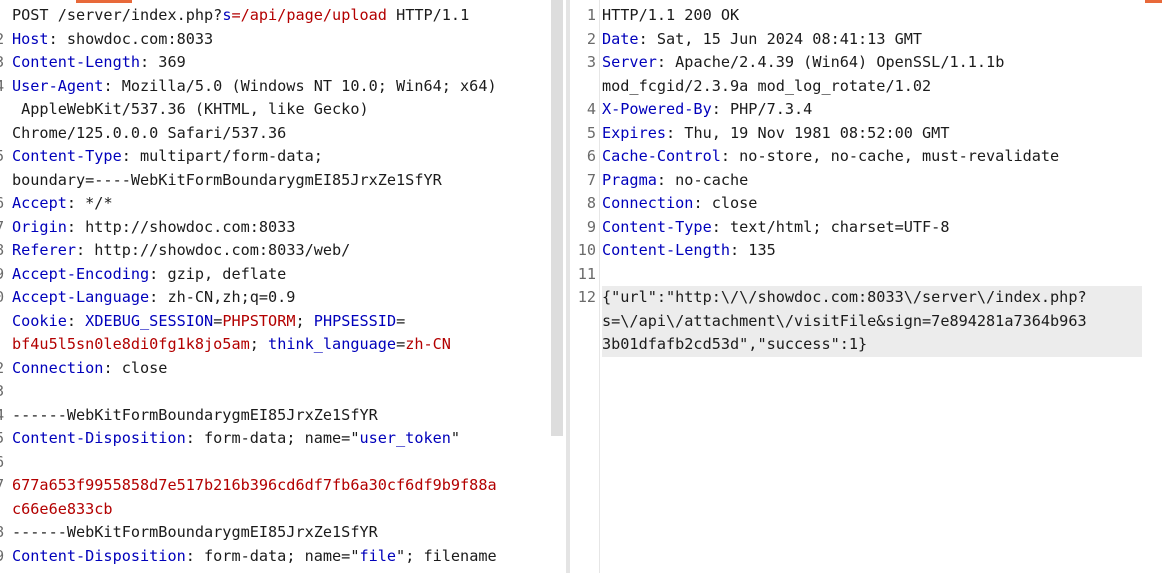 This screenshot has width=1162, height=573. Describe the element at coordinates (81, 297) in the screenshot. I see `request-token-key: Accept-Language` at that location.